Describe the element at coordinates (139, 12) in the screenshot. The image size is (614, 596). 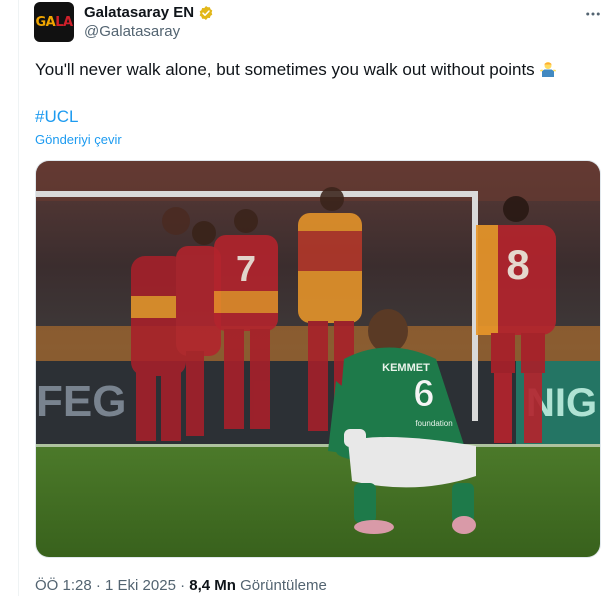
I see `author-display-name: Galatasaray EN` at that location.